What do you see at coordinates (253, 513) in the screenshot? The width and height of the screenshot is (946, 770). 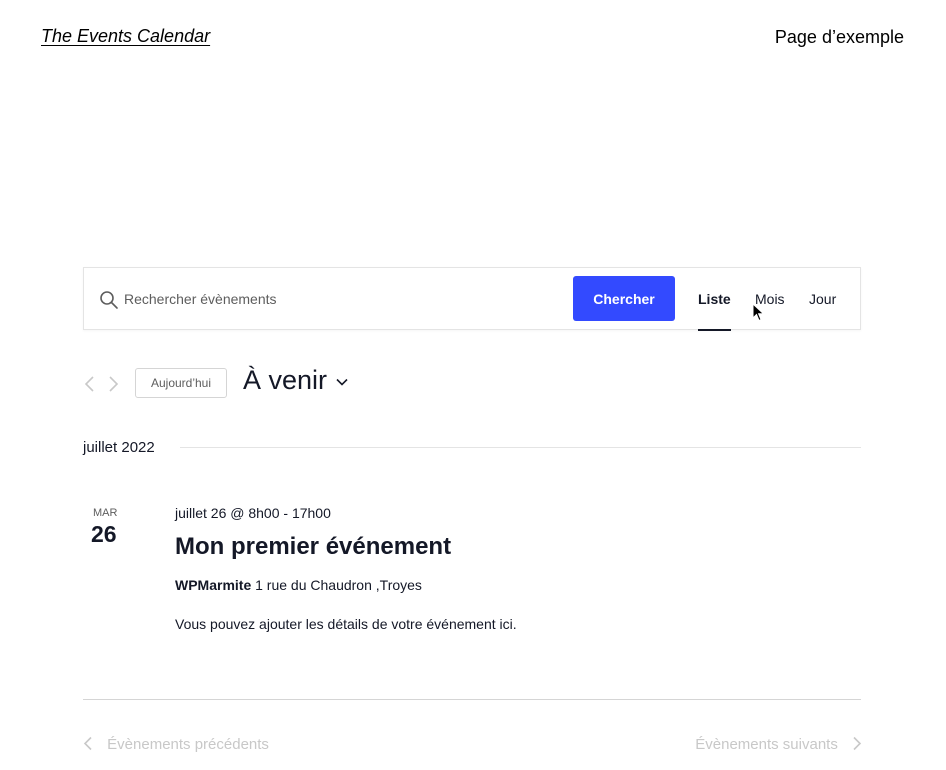 I see `event-datetime: juillet 26 @ 8h00 - 17h00` at bounding box center [253, 513].